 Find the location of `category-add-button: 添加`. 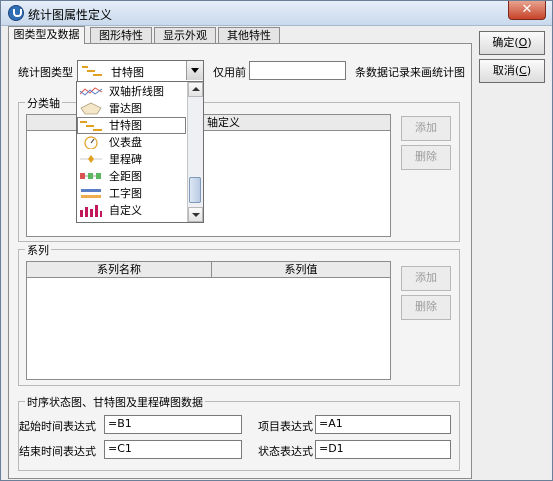

category-add-button: 添加 is located at coordinates (426, 128).